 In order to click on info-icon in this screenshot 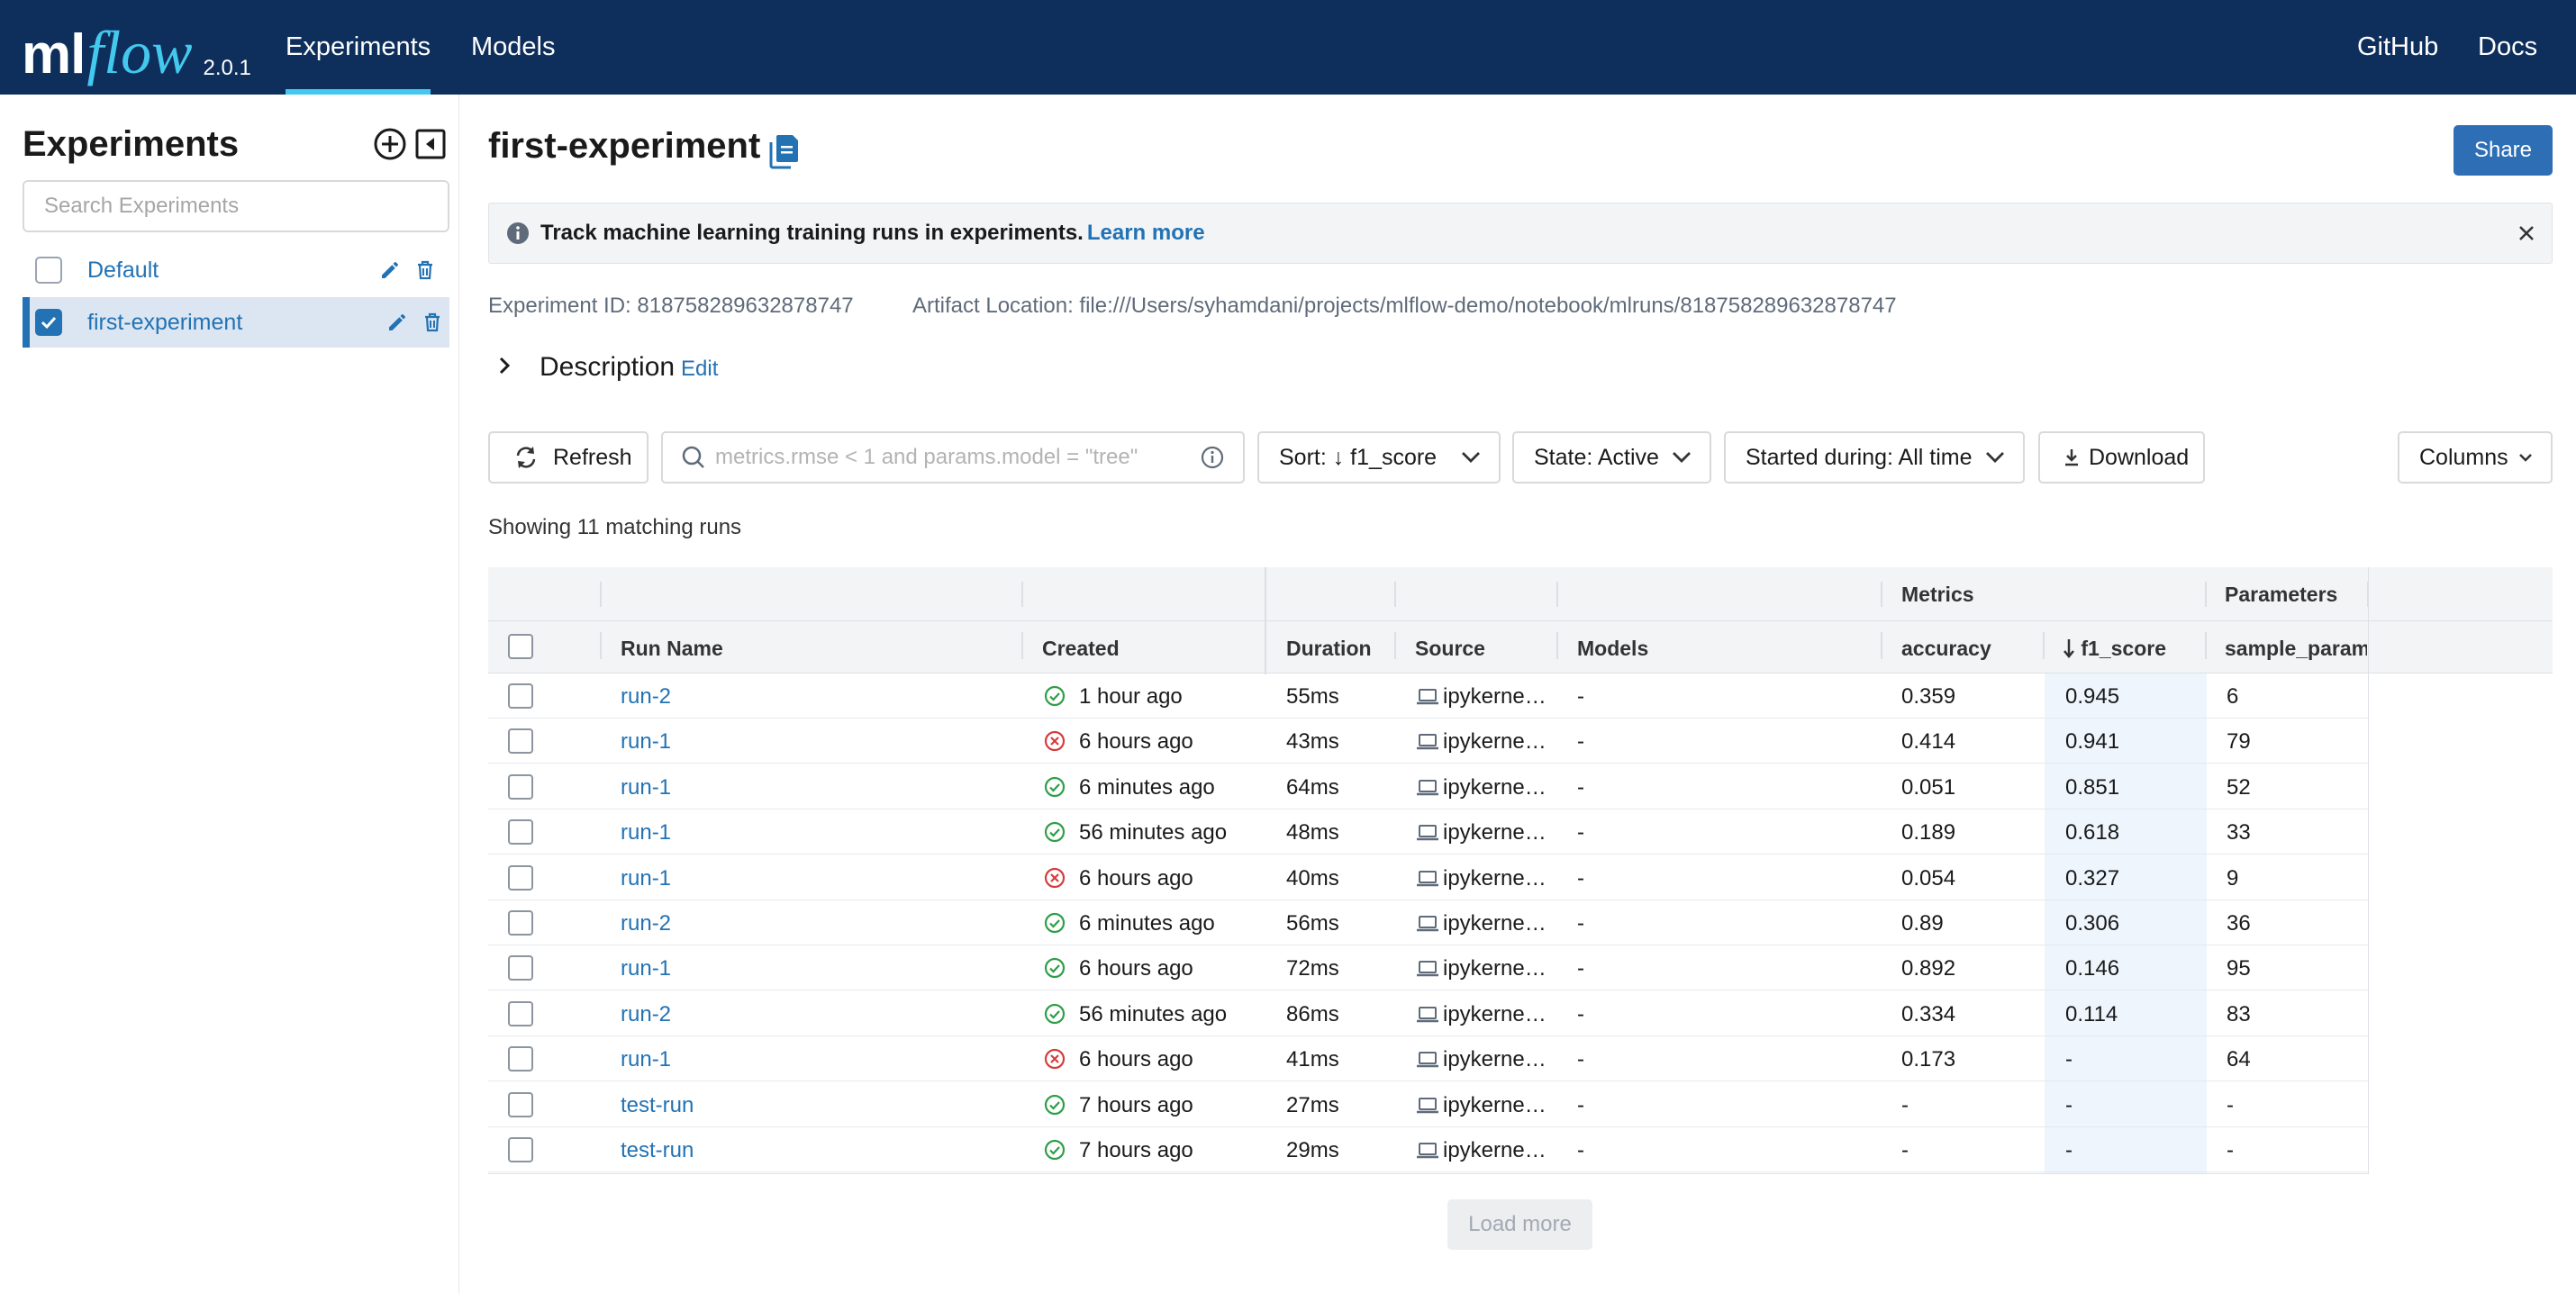, I will do `click(1212, 457)`.